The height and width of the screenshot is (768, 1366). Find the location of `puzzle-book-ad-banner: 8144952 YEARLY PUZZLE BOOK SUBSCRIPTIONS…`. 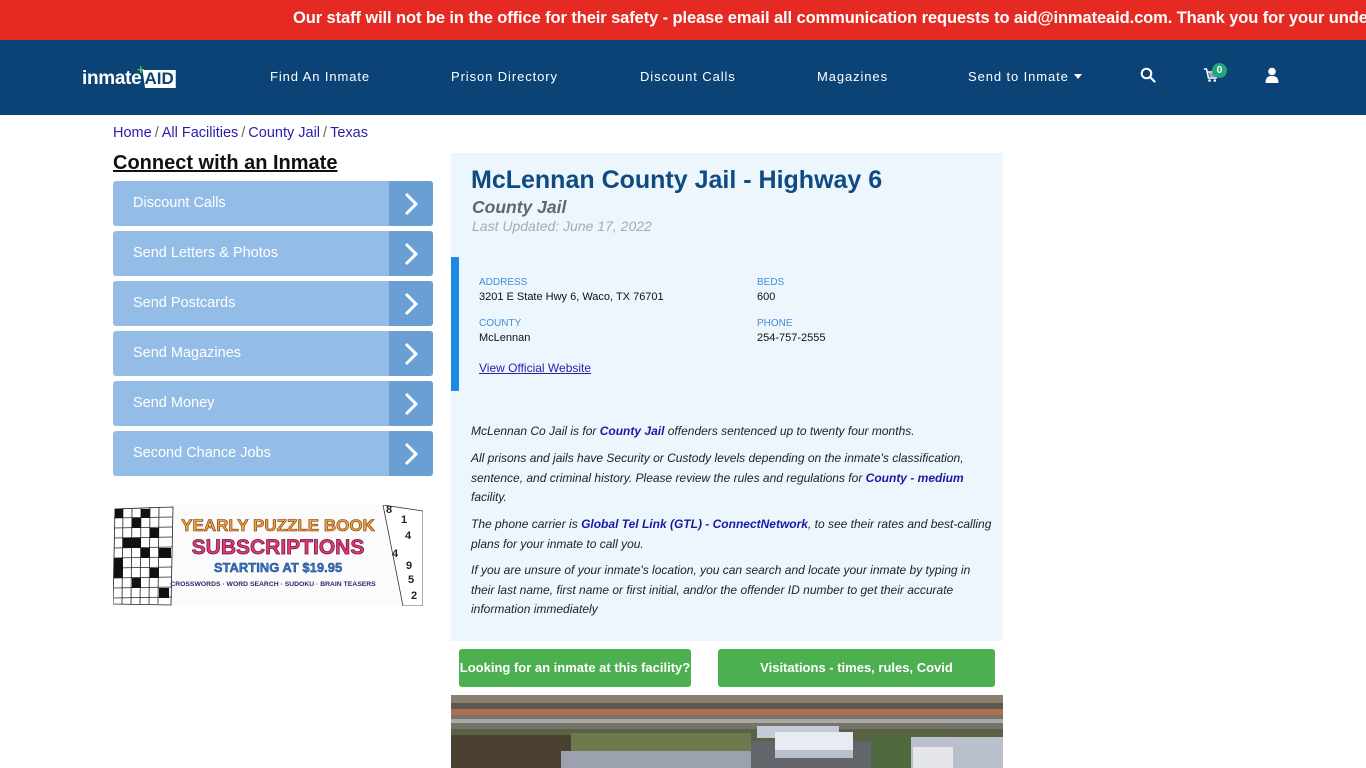

puzzle-book-ad-banner: 8144952 YEARLY PUZZLE BOOK SUBSCRIPTIONS… is located at coordinates (268, 555).